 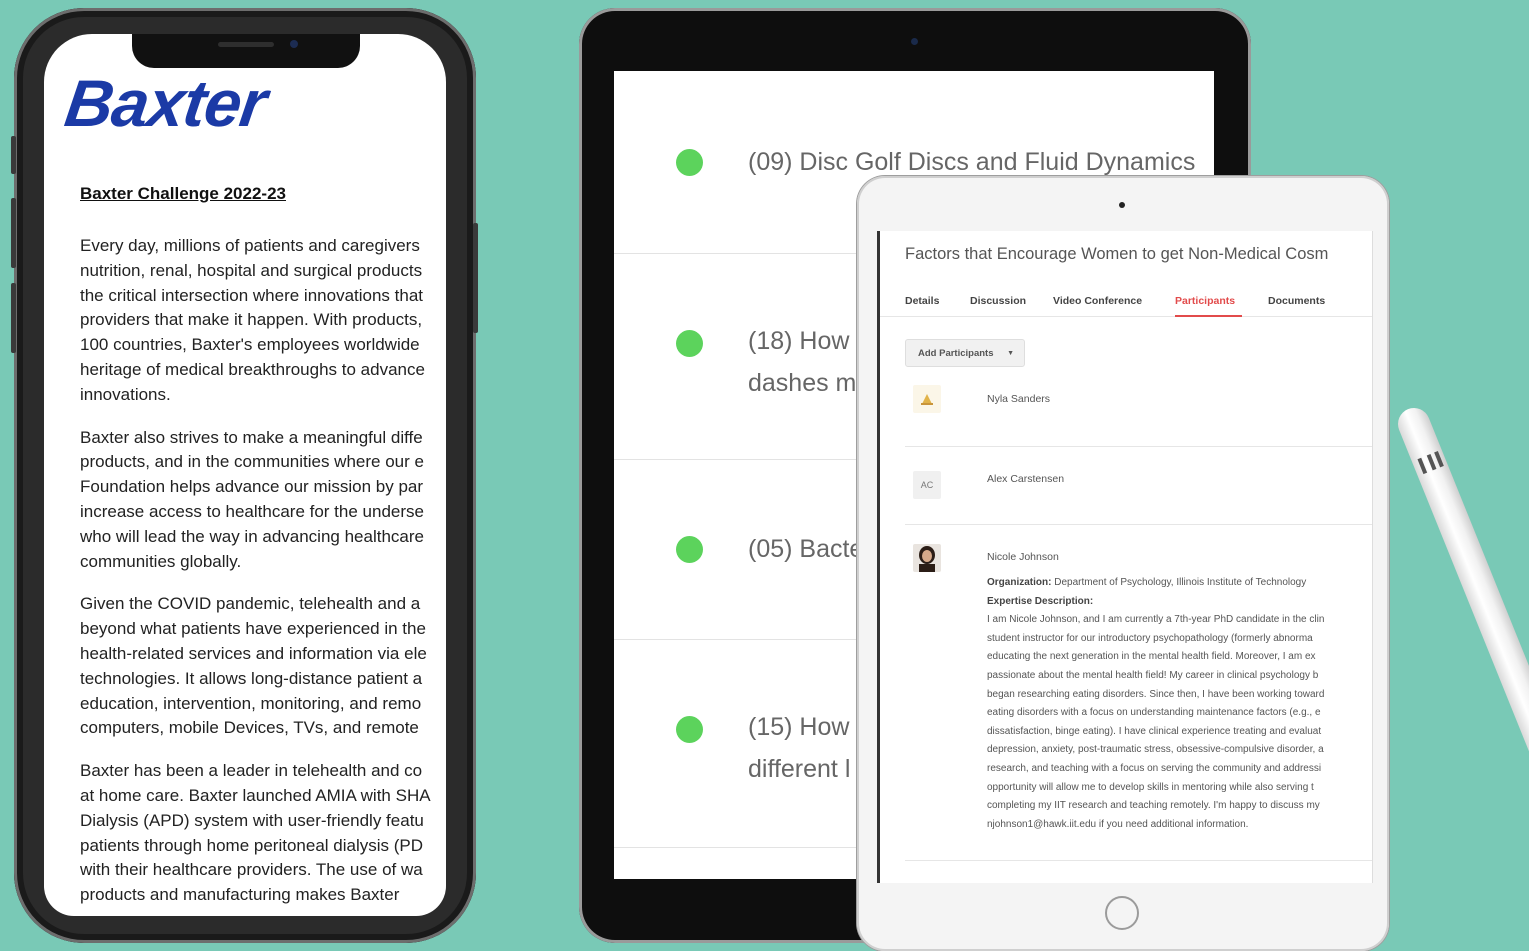 I want to click on phone-volume-down, so click(x=13, y=318).